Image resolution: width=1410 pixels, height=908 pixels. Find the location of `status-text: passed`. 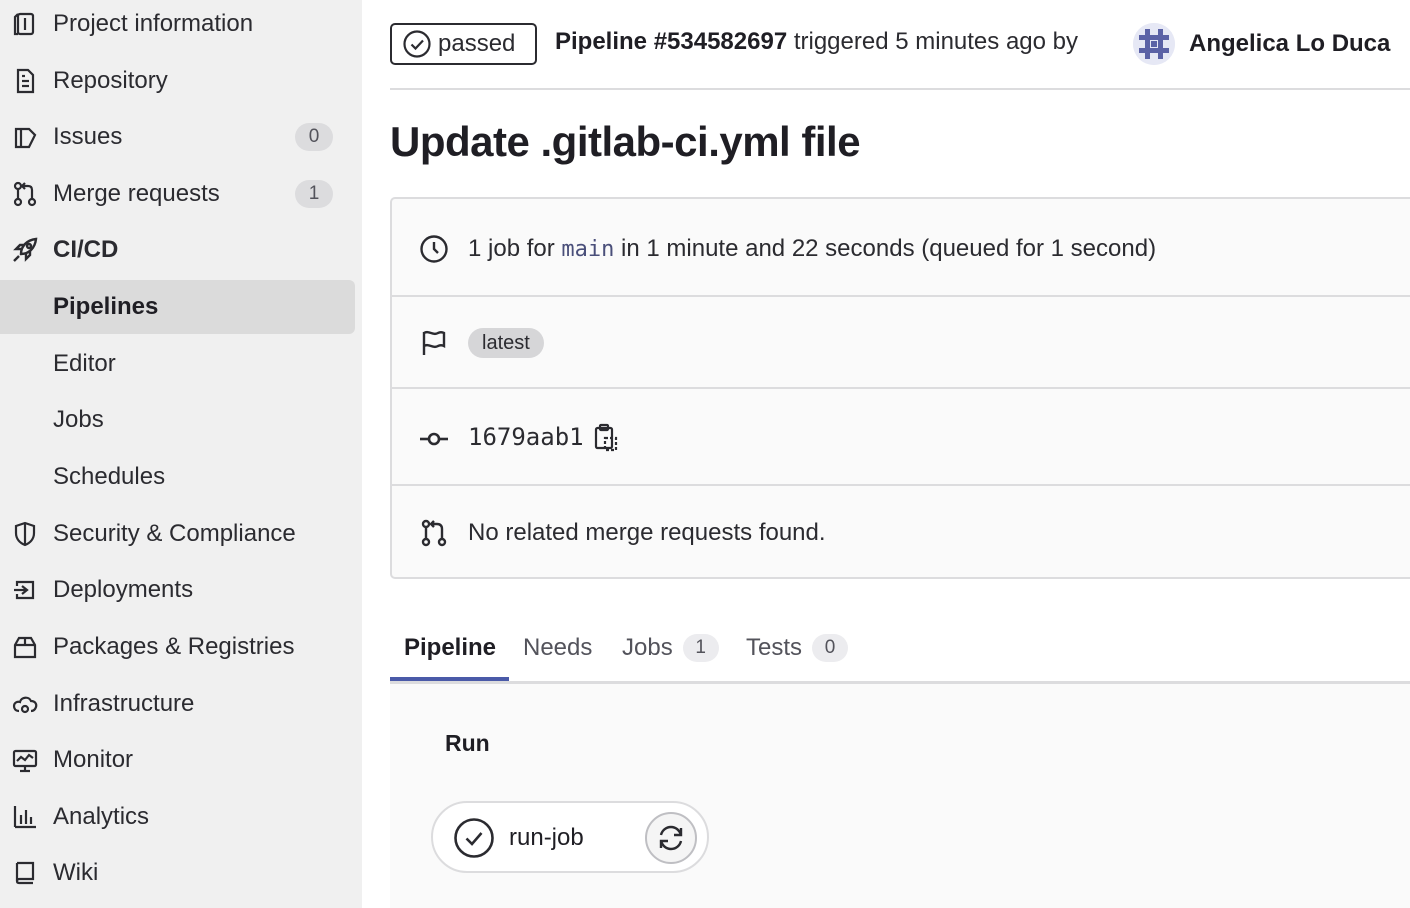

status-text: passed is located at coordinates (477, 43).